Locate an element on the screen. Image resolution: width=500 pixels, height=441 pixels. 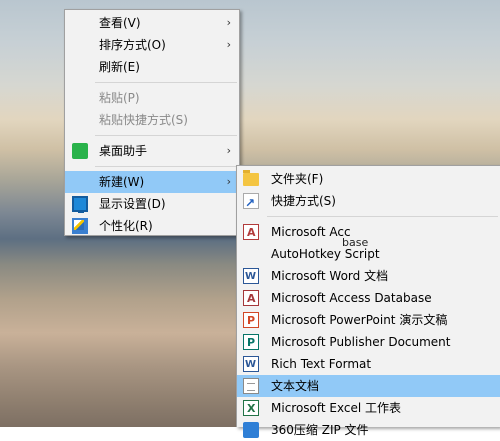
zip-icon is located at coordinates (251, 430).